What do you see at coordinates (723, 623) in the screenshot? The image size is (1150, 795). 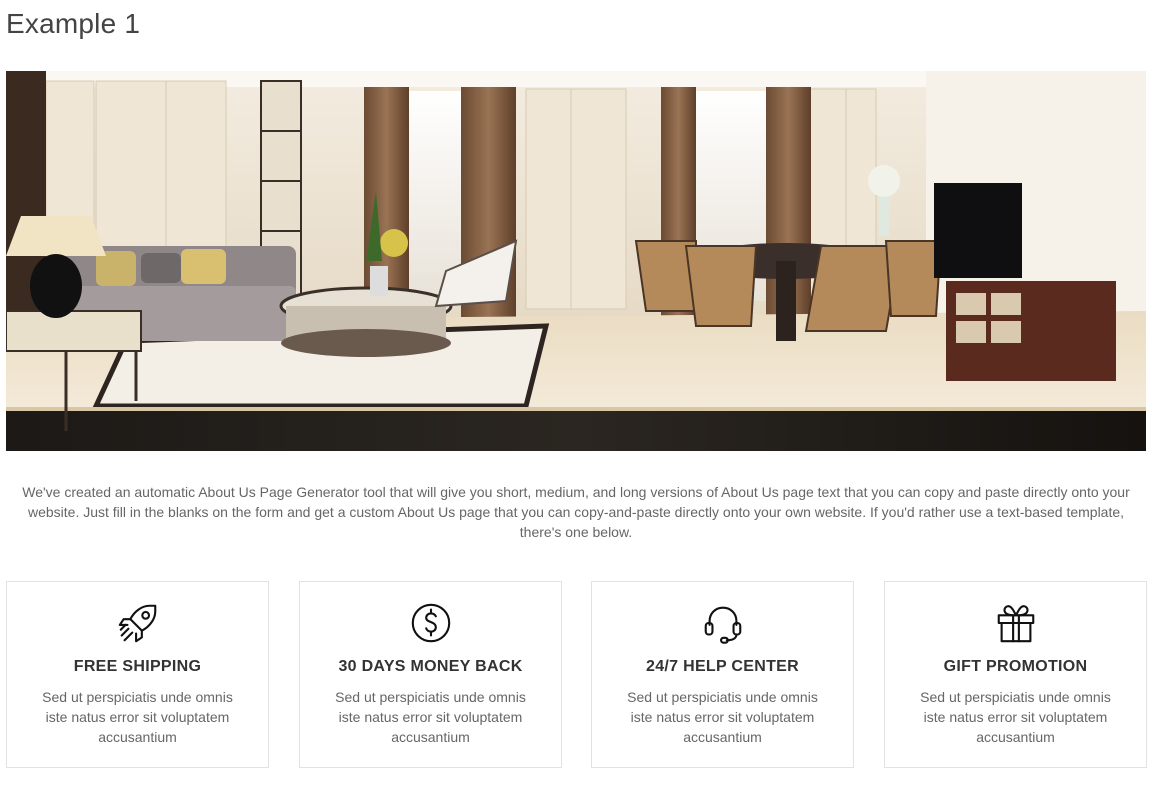 I see `headset-icon` at bounding box center [723, 623].